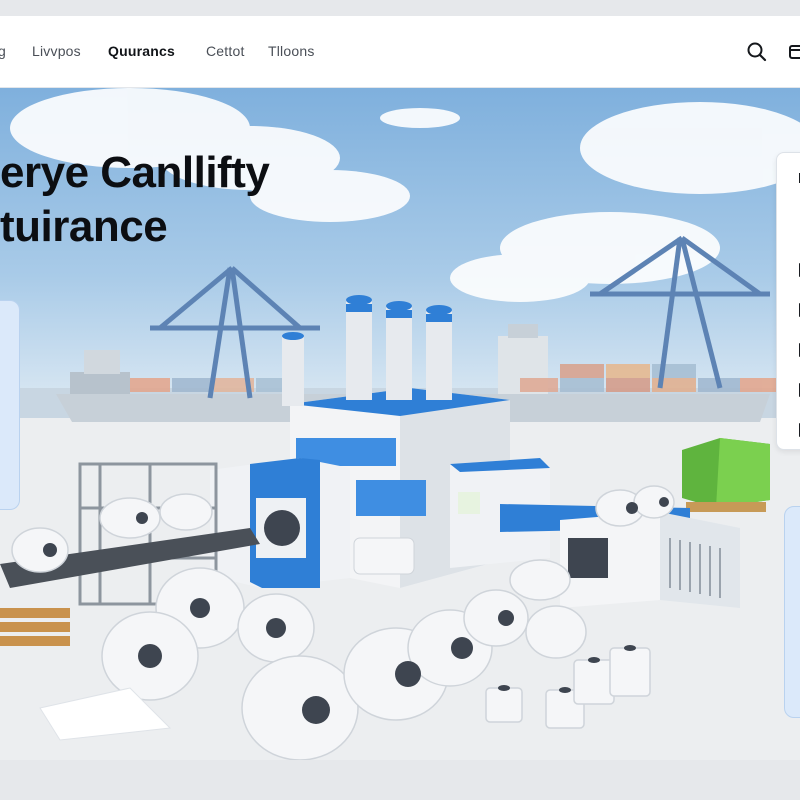  Describe the element at coordinates (56, 51) in the screenshot. I see `nav-item-livvpos: Livvpos` at that location.